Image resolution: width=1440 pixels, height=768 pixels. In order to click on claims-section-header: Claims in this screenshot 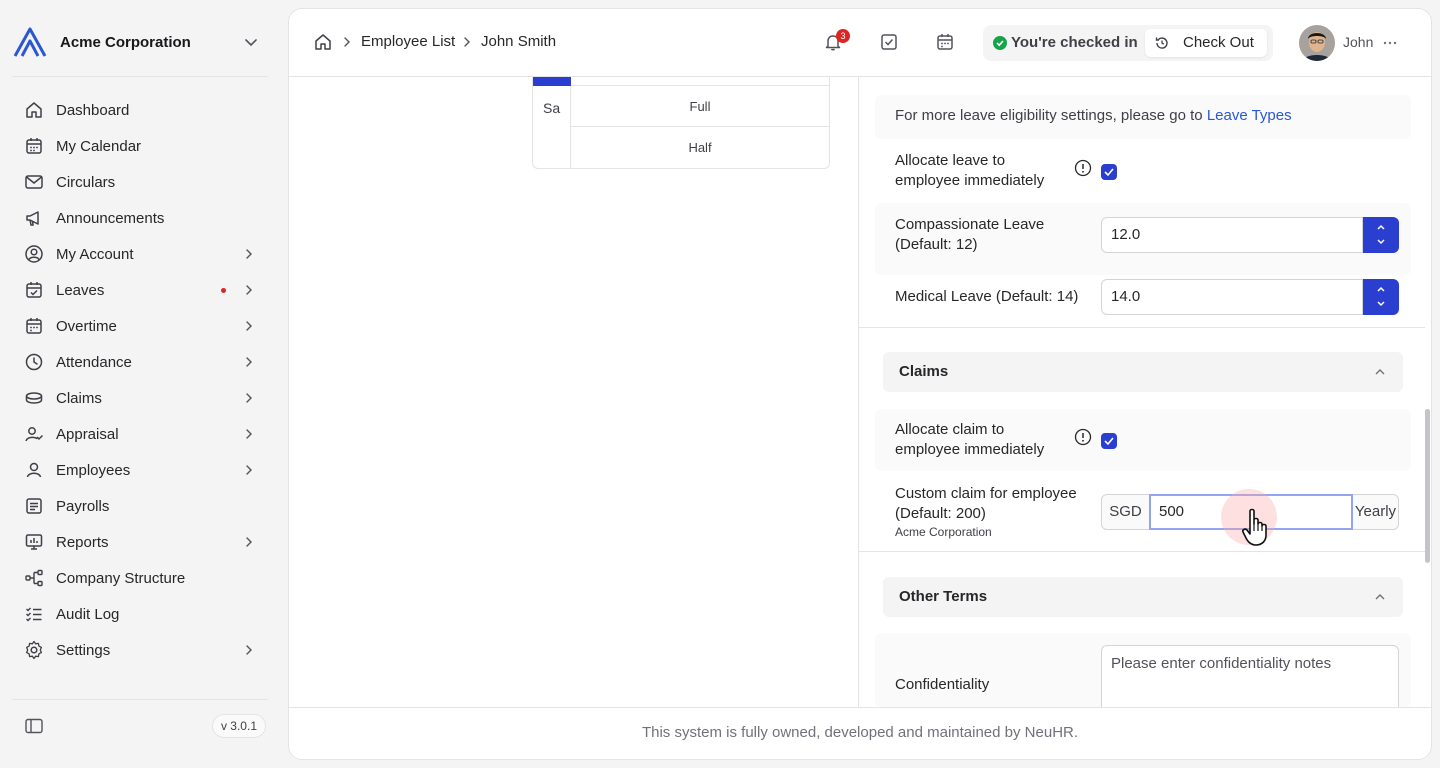, I will do `click(1143, 372)`.